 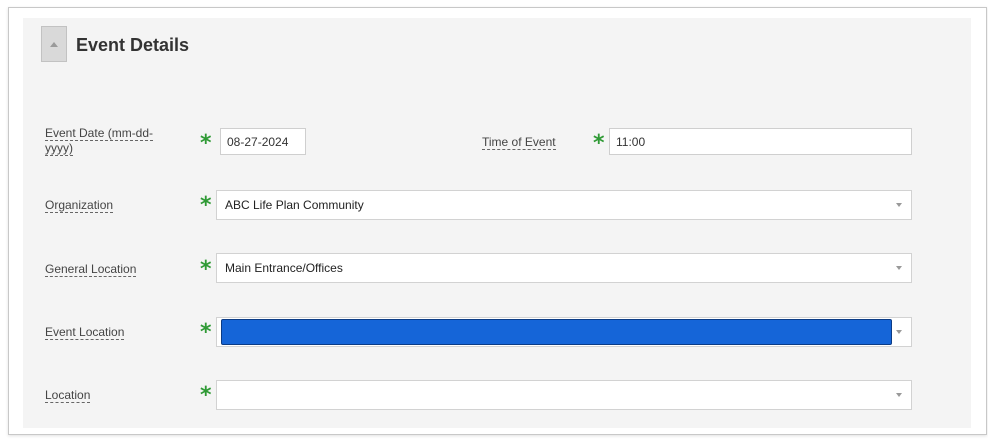 I want to click on organization-select-value: ABC Life Plan Community, so click(x=294, y=205).